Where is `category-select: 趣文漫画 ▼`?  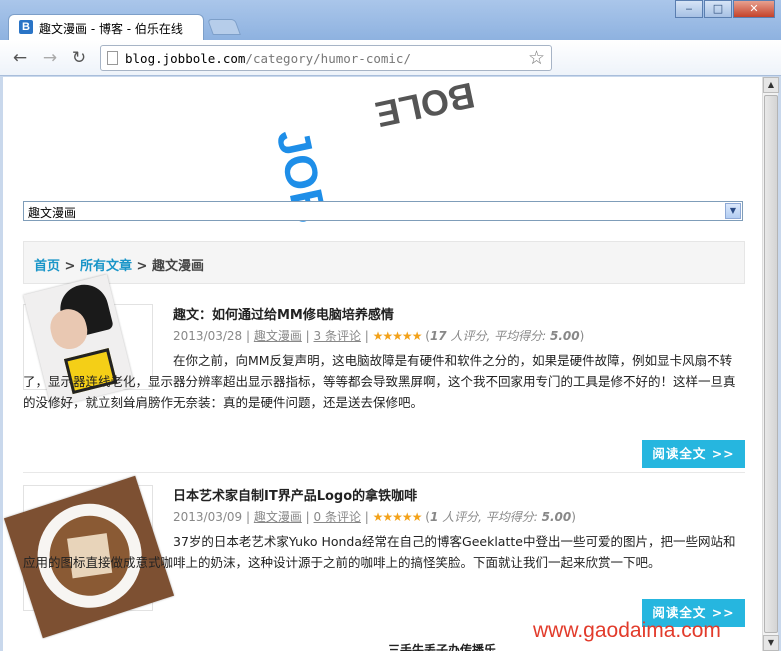 category-select: 趣文漫画 ▼ is located at coordinates (383, 211).